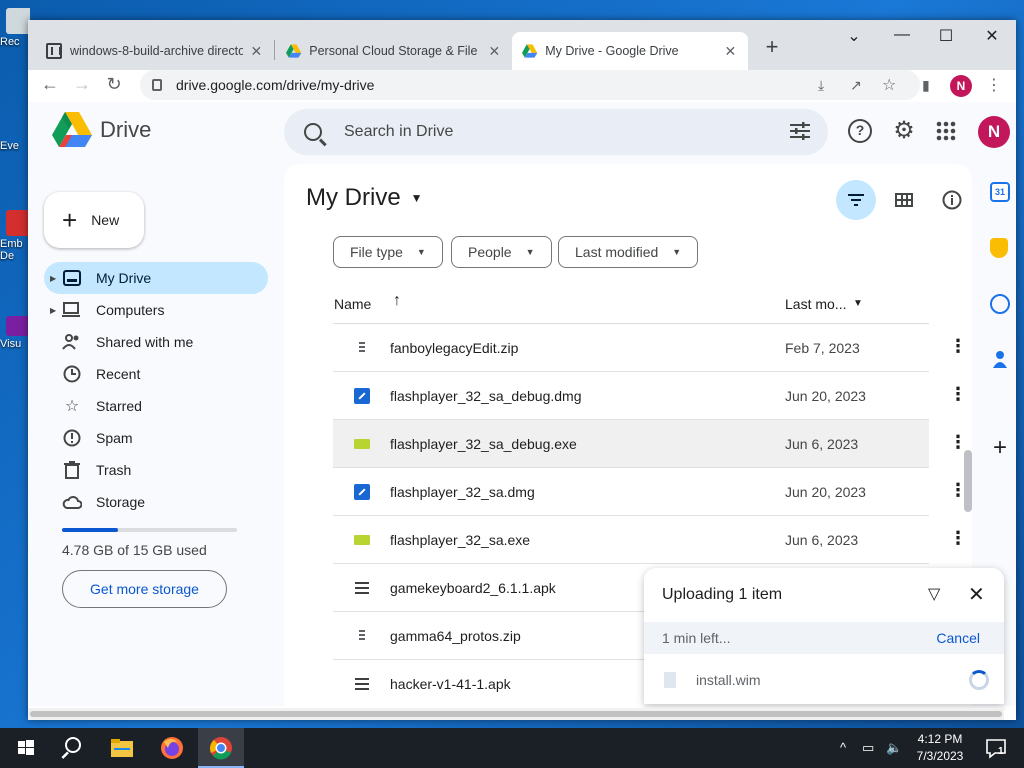 This screenshot has height=768, width=1024. I want to click on taskbar-clock: 4:12 PM 7/3/2023, so click(940, 748).